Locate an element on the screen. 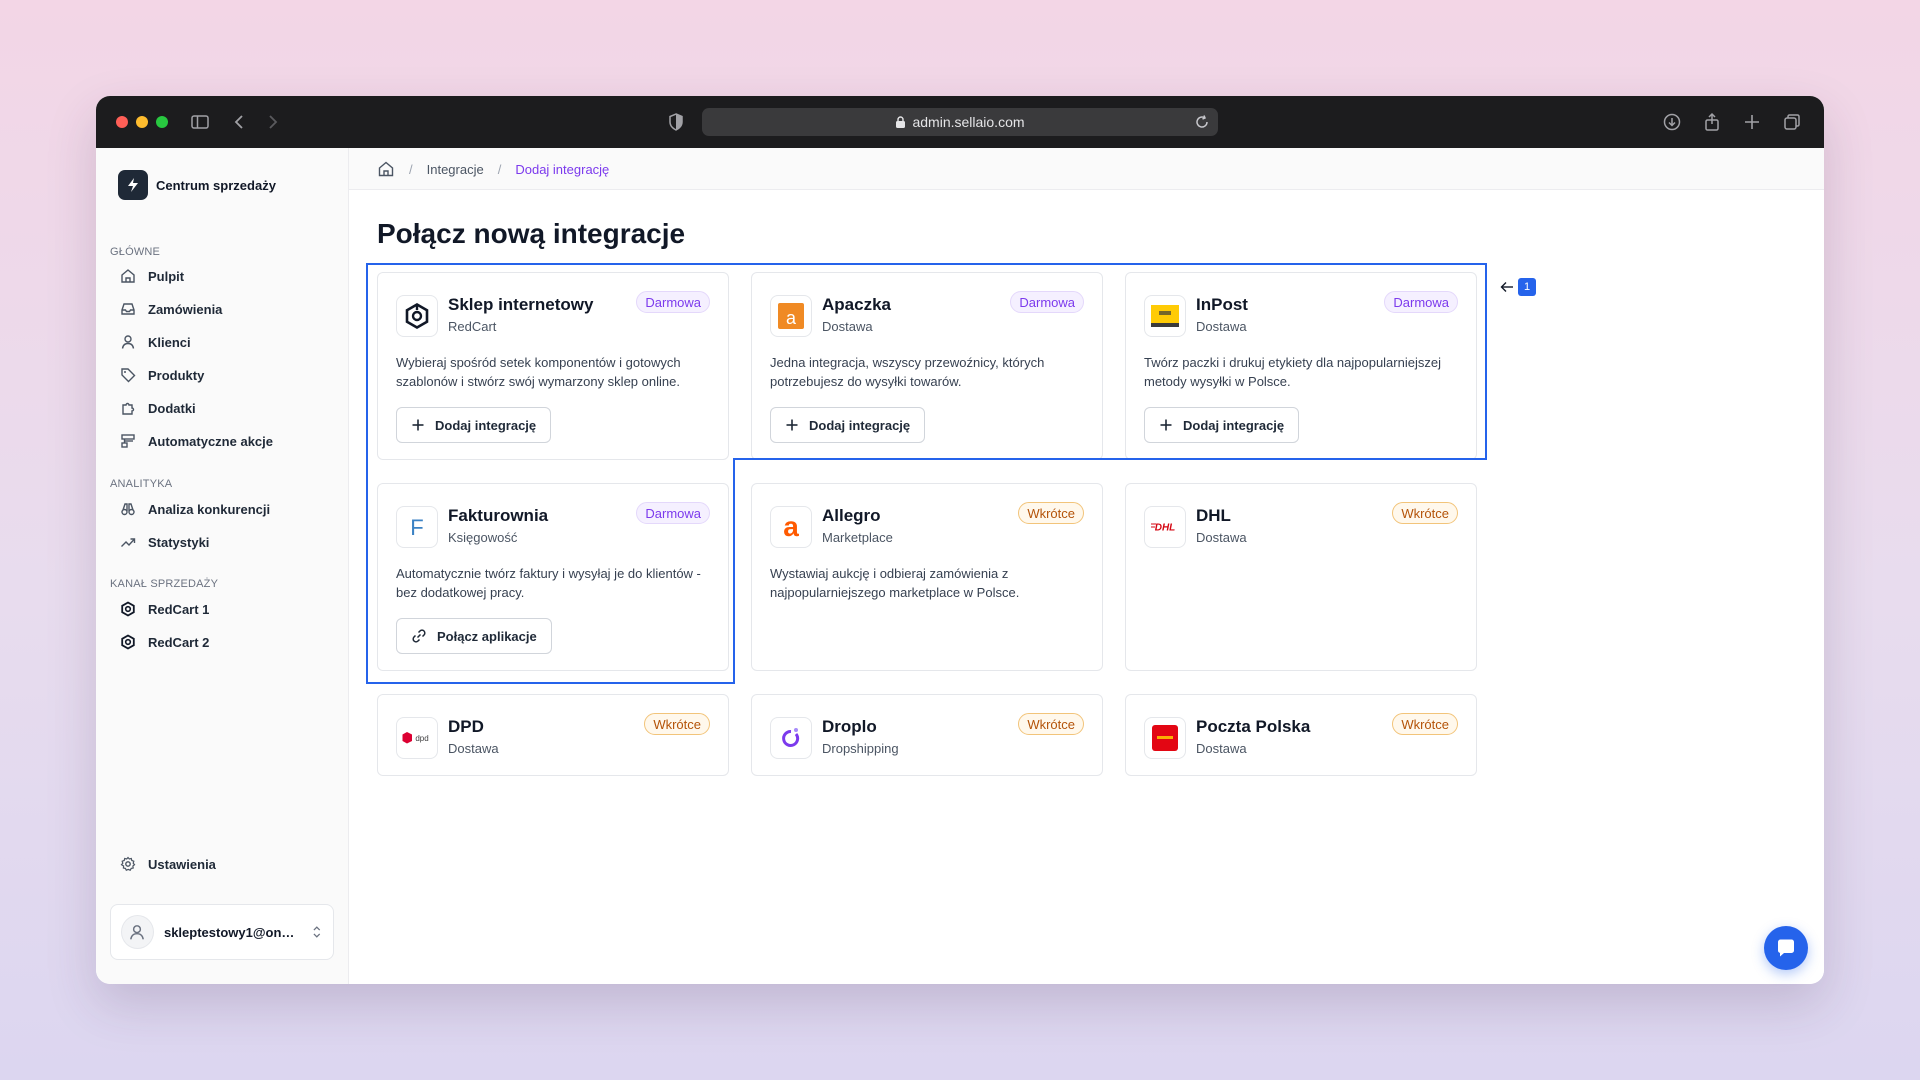 Image resolution: width=1920 pixels, height=1080 pixels. redcart-icon is located at coordinates (128, 642).